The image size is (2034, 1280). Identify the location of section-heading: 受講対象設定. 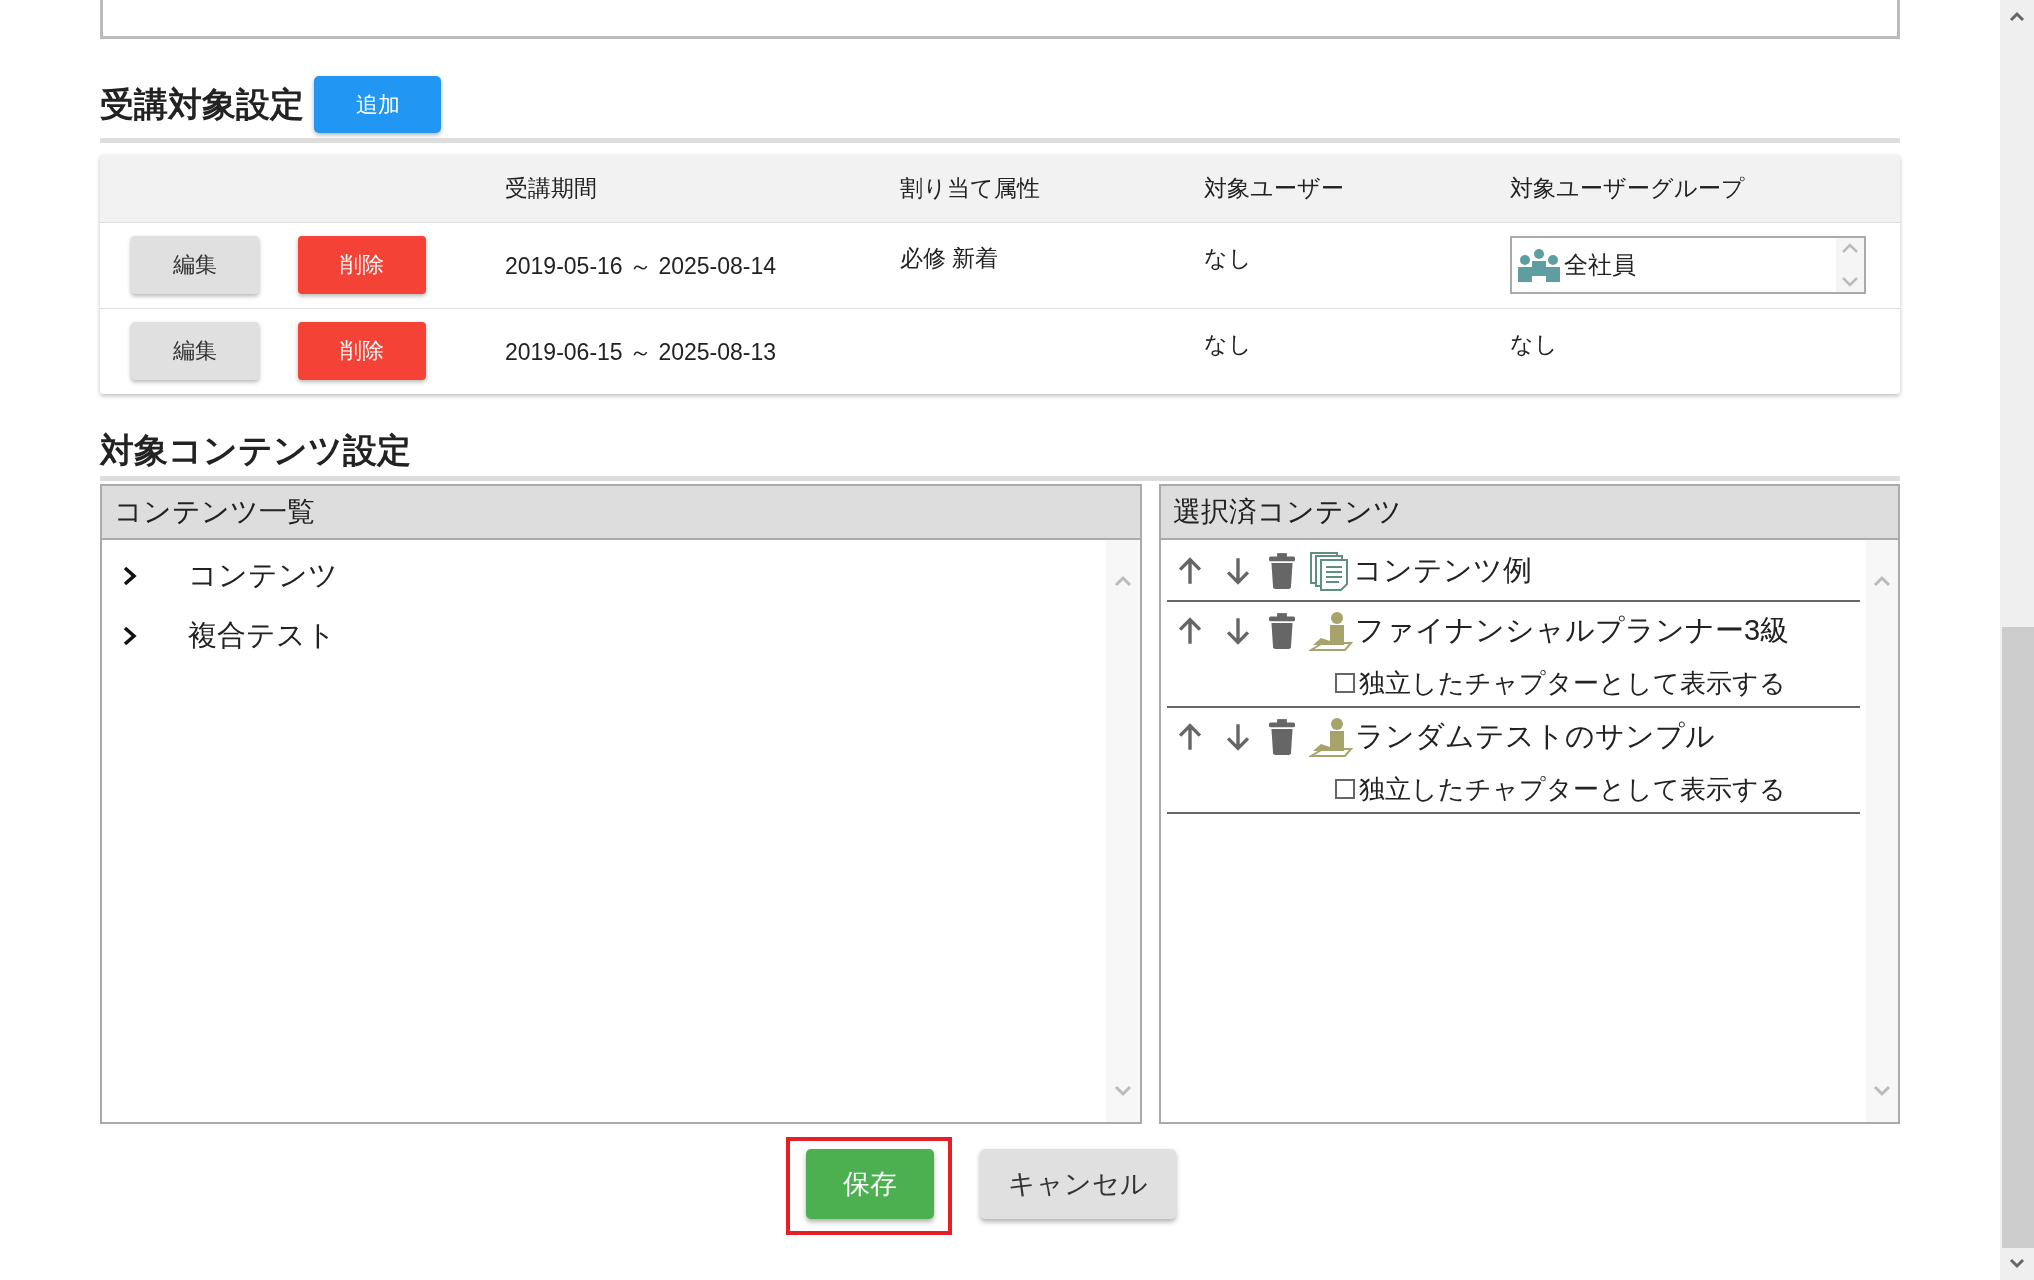
(202, 104).